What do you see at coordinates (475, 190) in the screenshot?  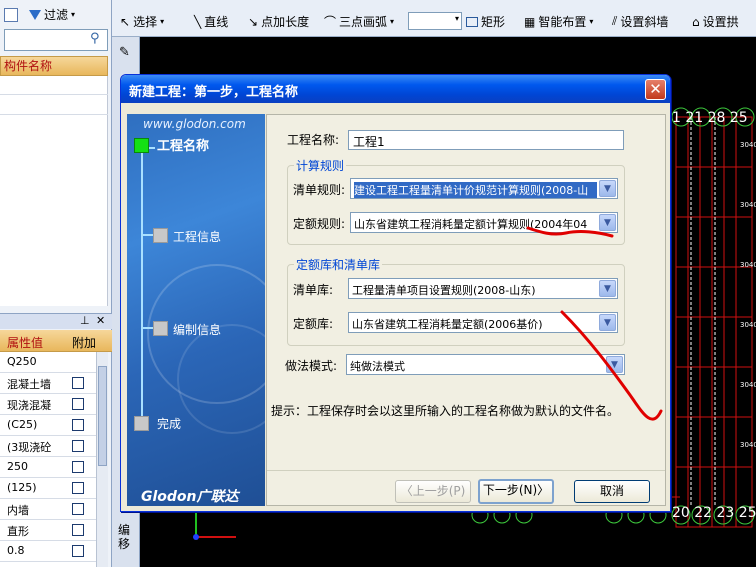 I see `list-rule-value: 建设工程工程量清单计价规范计算规则(2008-山` at bounding box center [475, 190].